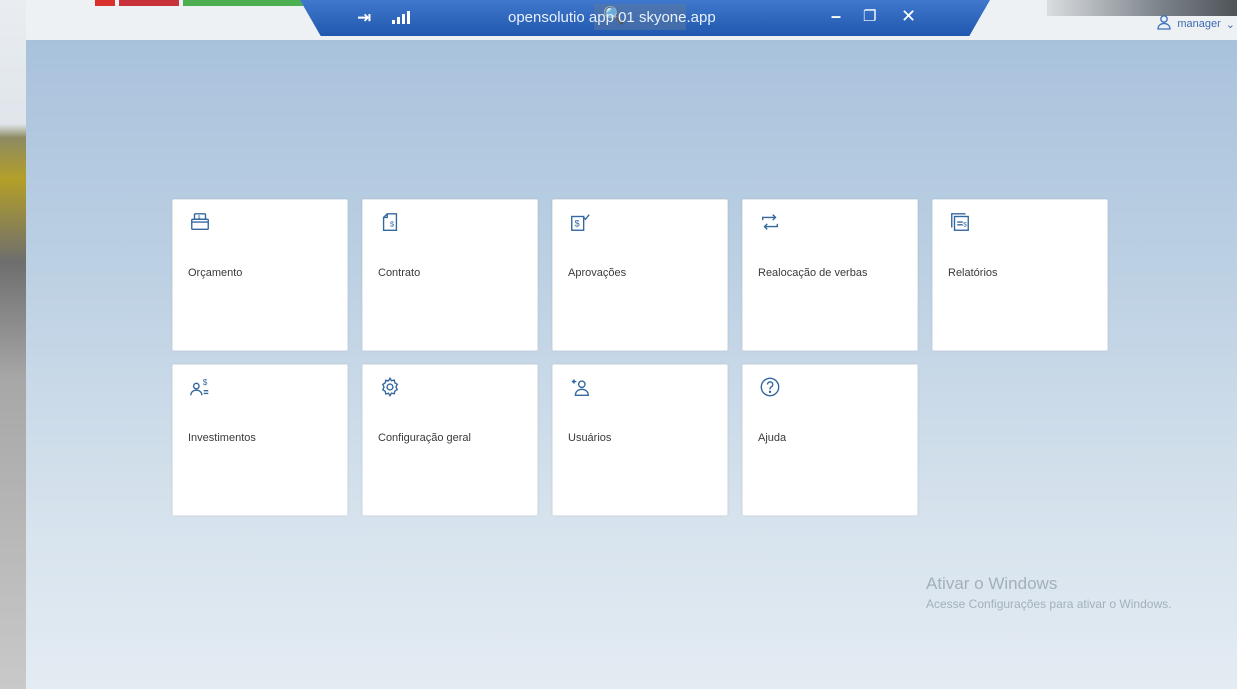  I want to click on tile-configuracao-geral: Configuração geral, so click(450, 440).